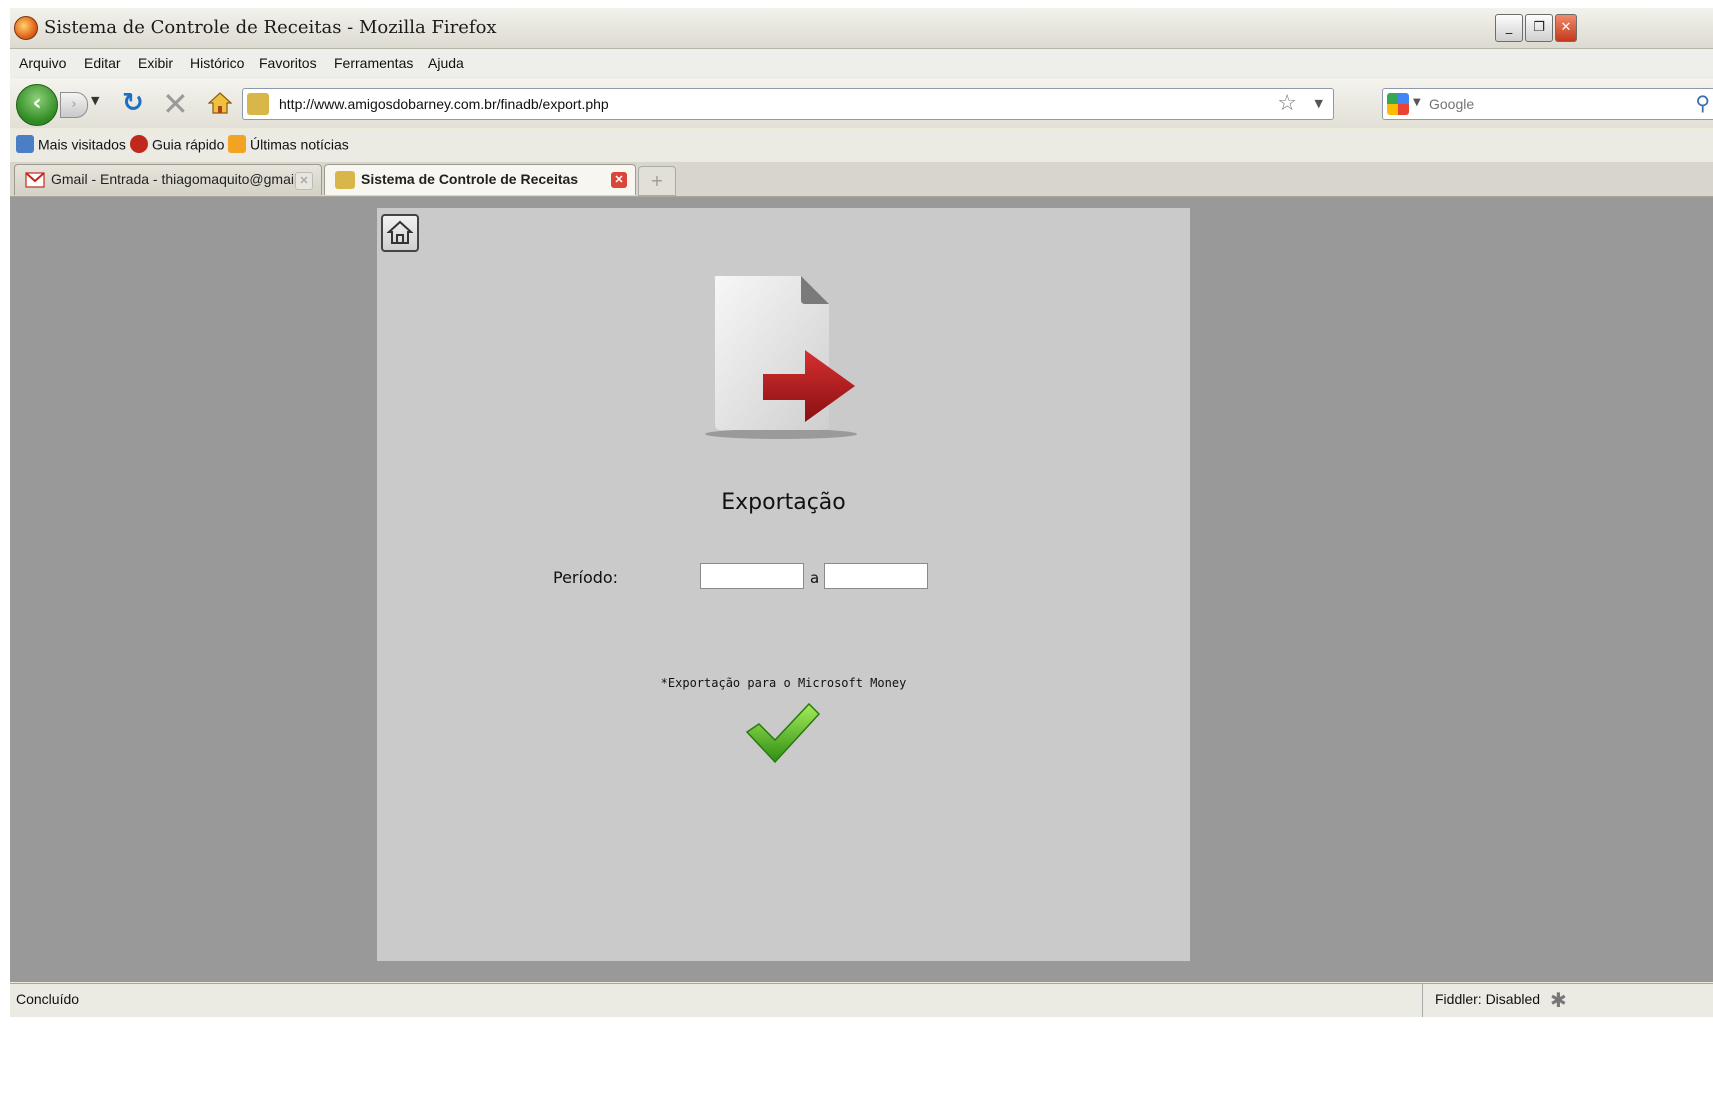  Describe the element at coordinates (373, 63) in the screenshot. I see `menu-ferramentas: Ferramentas` at that location.